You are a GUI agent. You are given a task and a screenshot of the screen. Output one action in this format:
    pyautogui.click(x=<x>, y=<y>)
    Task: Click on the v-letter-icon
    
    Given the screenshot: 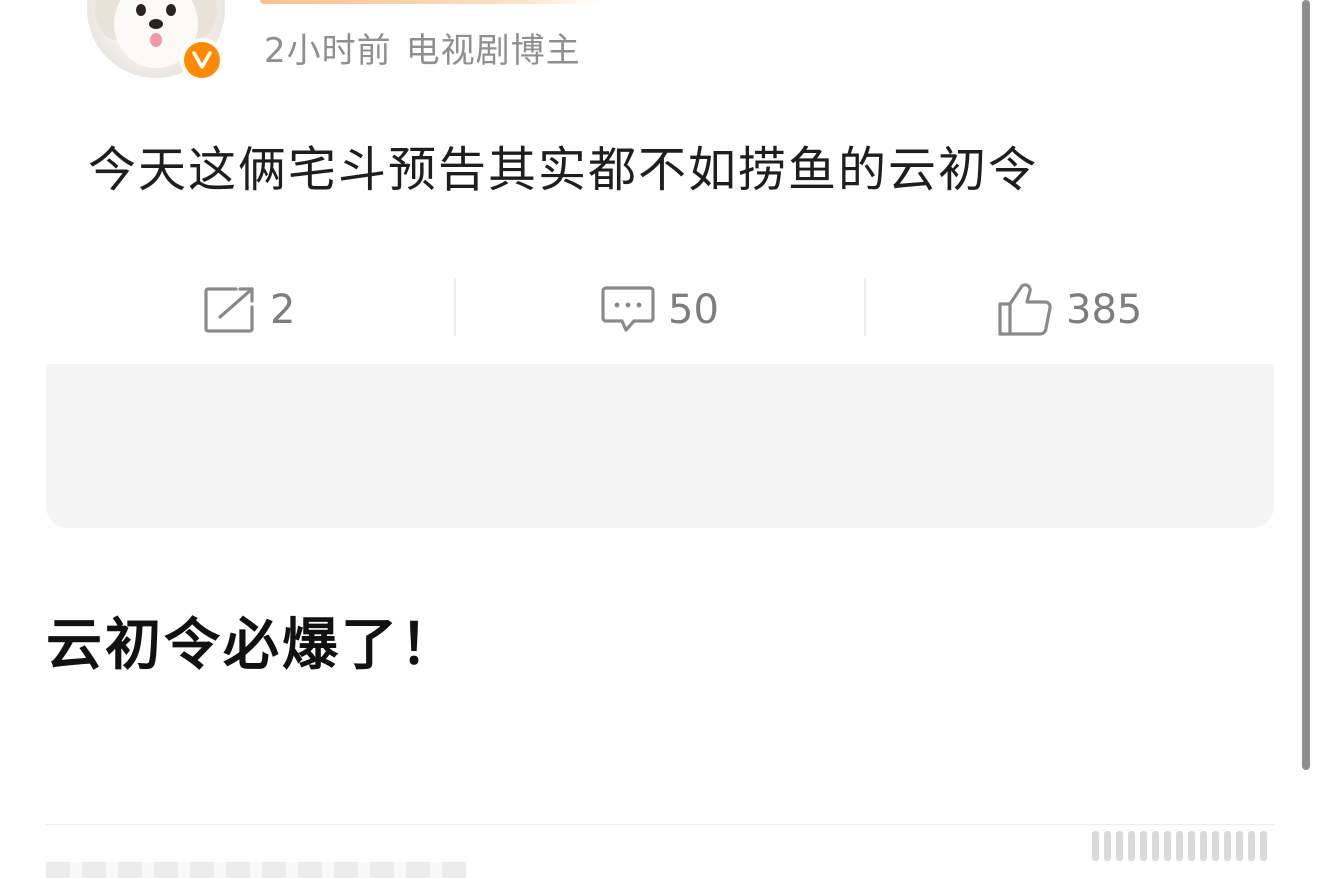 What is the action you would take?
    pyautogui.click(x=202, y=60)
    